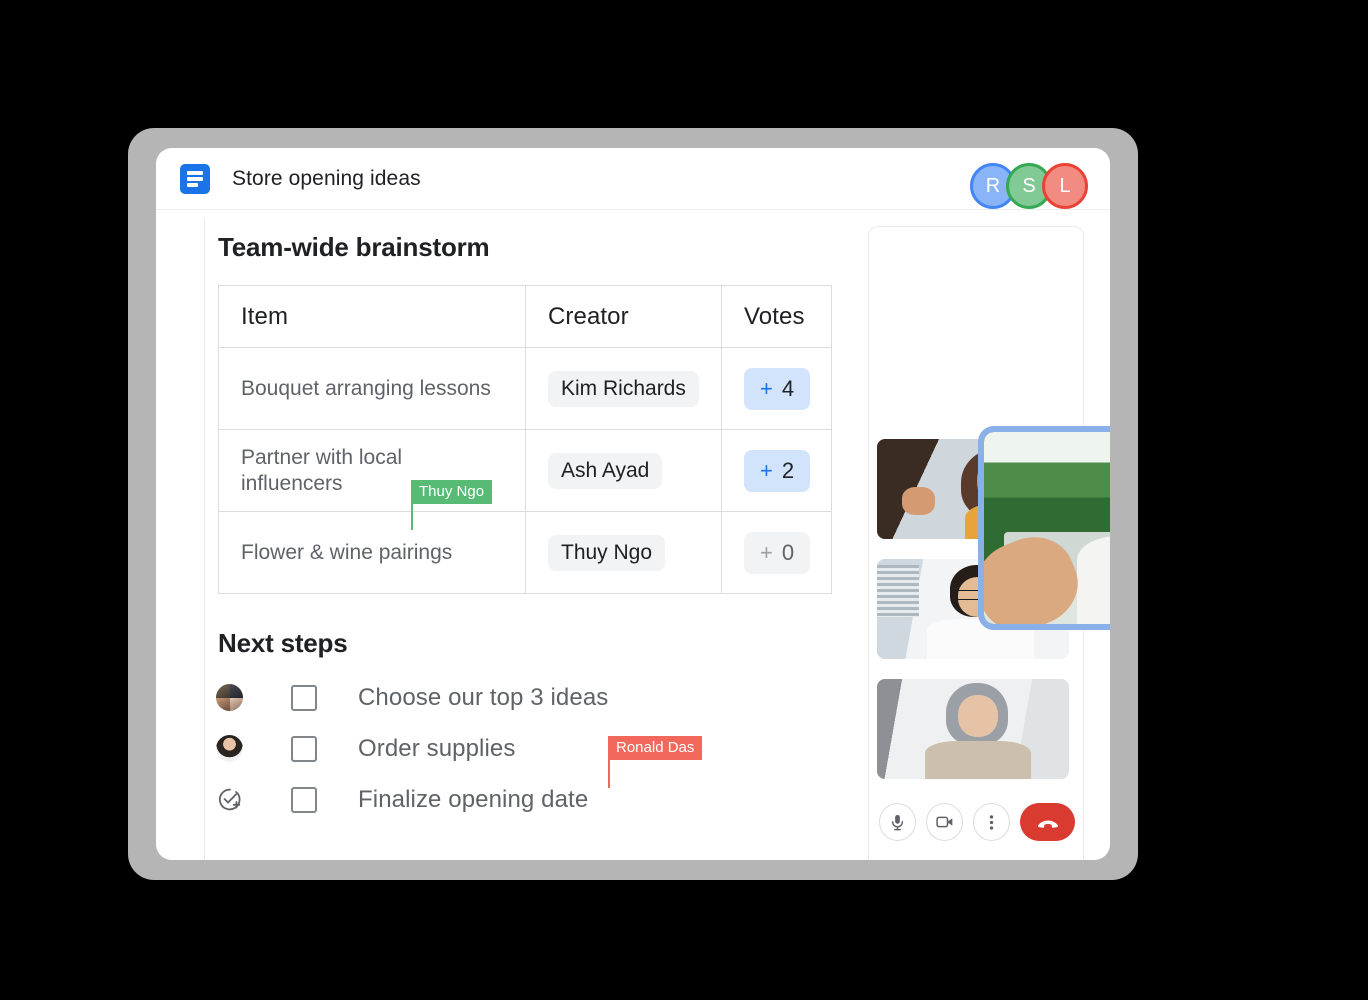 This screenshot has width=1368, height=1000. I want to click on video-camera-icon, so click(944, 822).